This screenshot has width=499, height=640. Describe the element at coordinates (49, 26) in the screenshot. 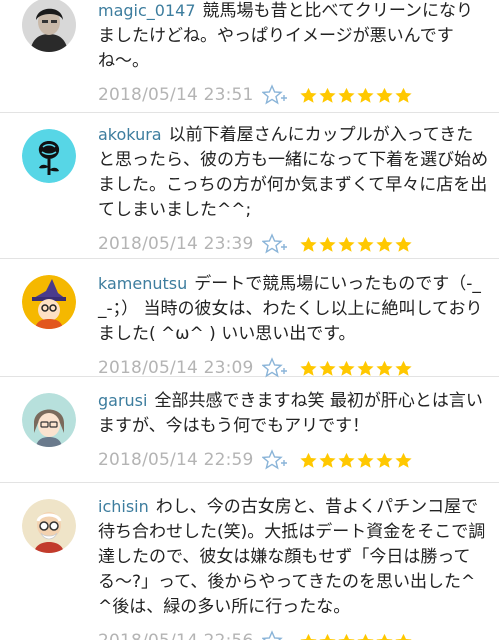

I see `portrait-avatar` at that location.